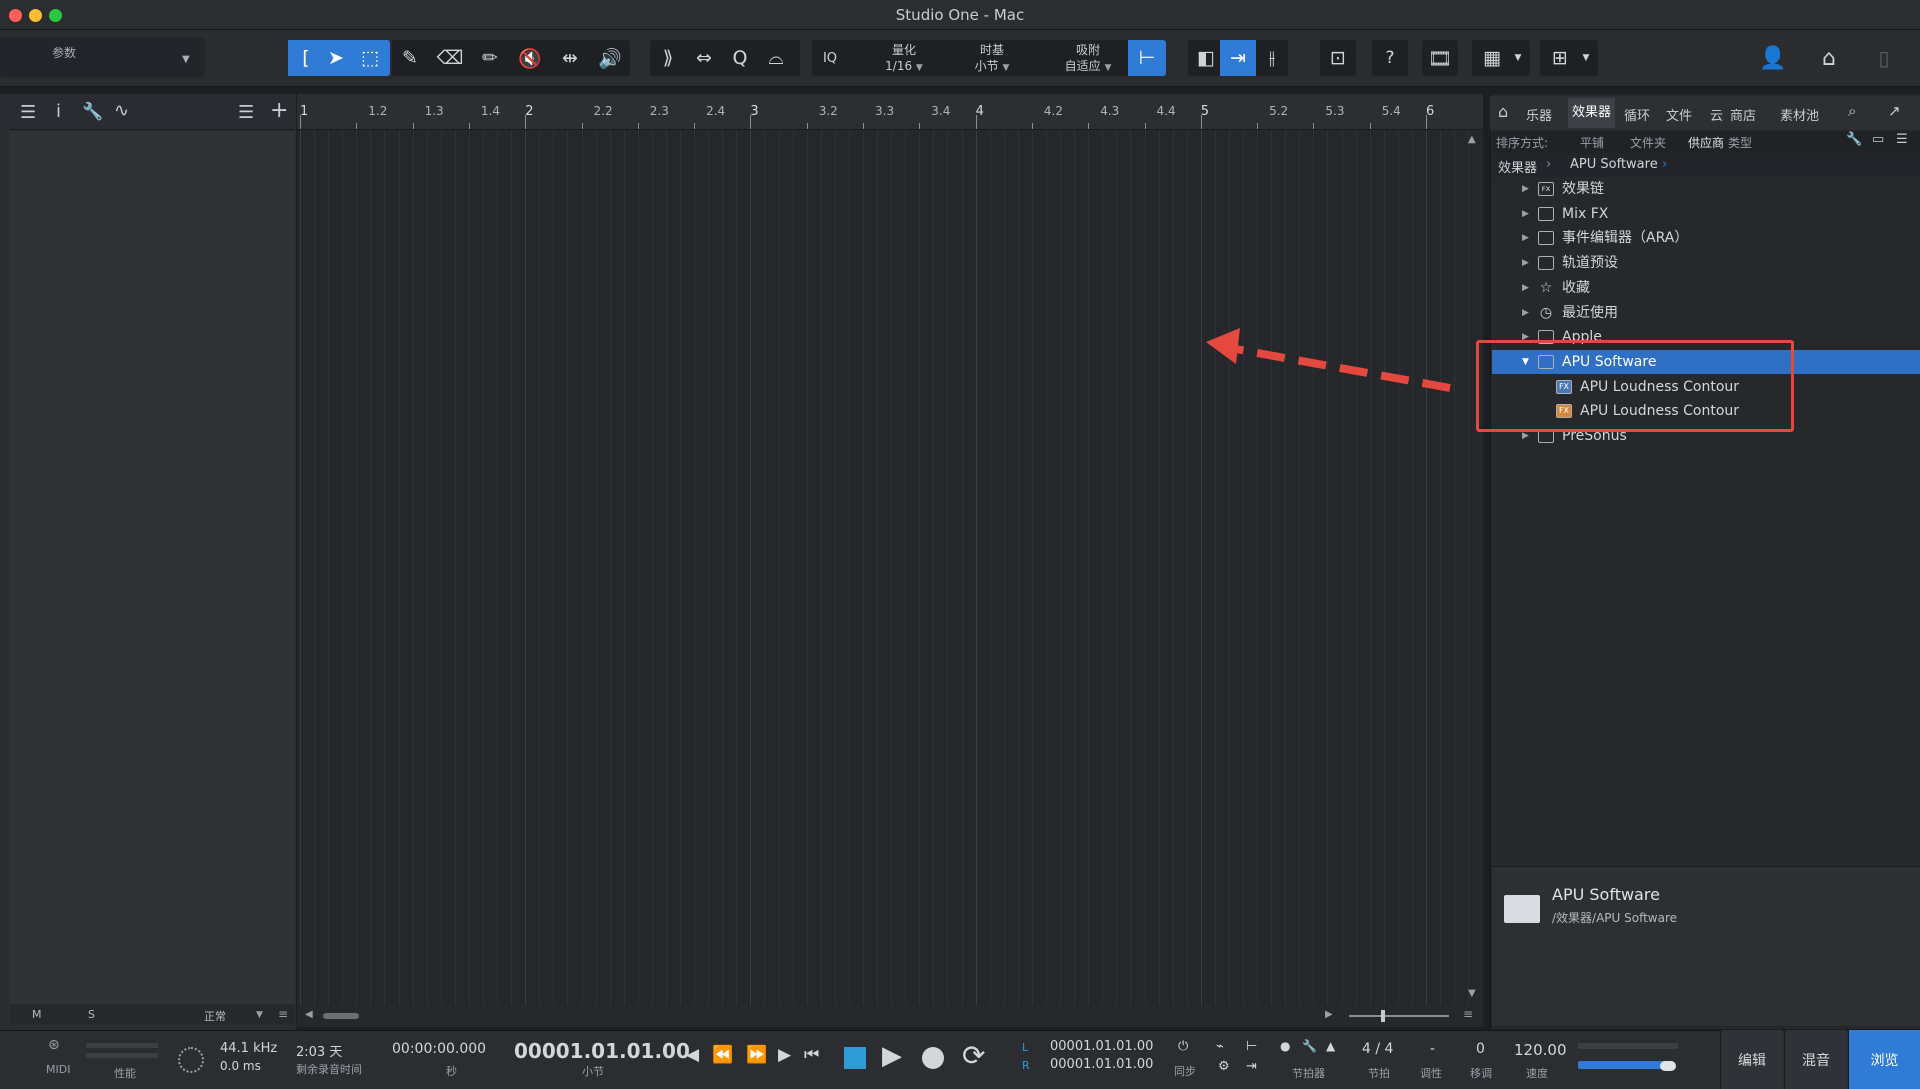 Image resolution: width=1920 pixels, height=1089 pixels. What do you see at coordinates (279, 110) in the screenshot?
I see `add-track-icon: +` at bounding box center [279, 110].